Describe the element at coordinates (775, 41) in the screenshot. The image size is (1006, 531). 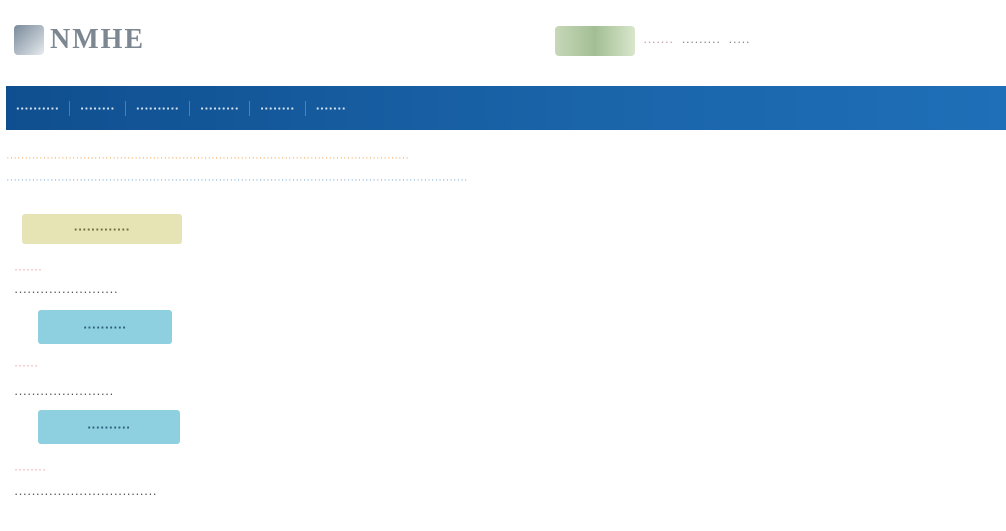
I see `header-right: ······· ········· ·····` at that location.